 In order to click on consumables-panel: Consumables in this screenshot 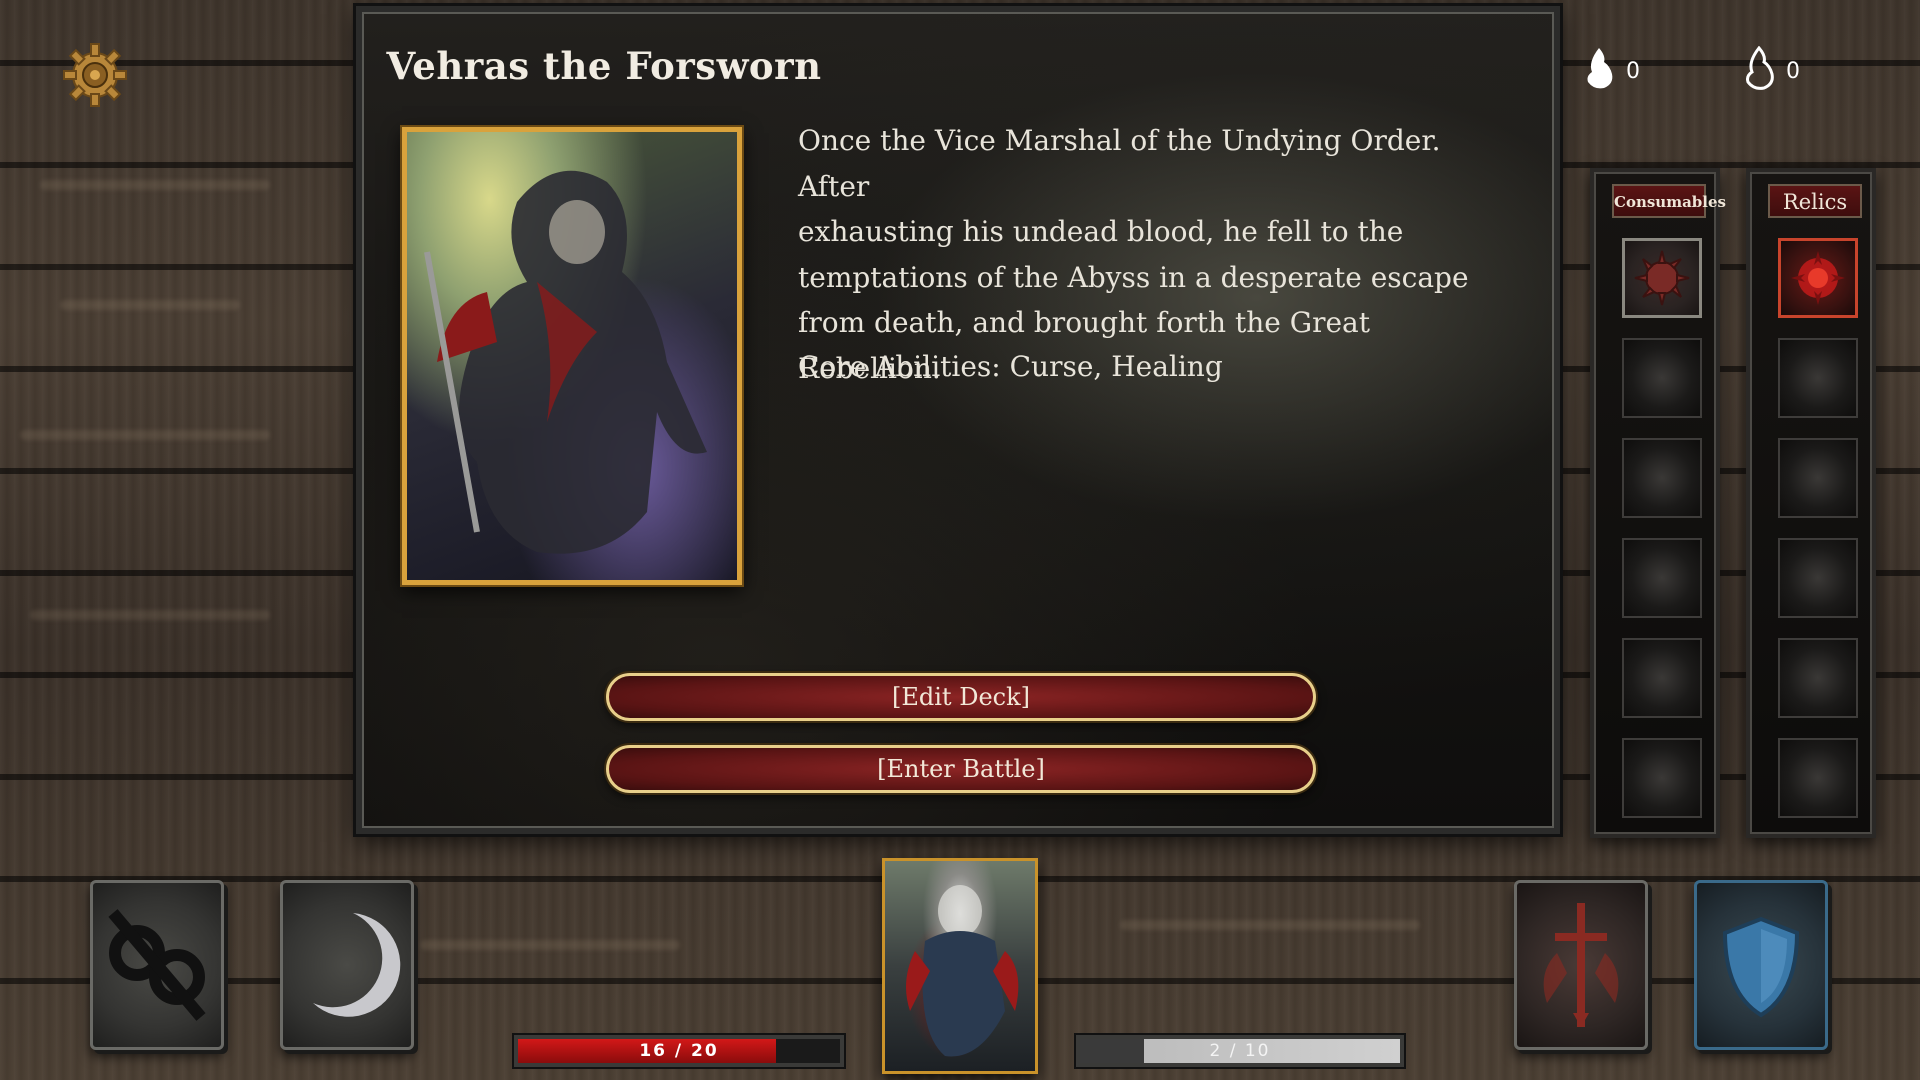, I will do `click(1658, 503)`.